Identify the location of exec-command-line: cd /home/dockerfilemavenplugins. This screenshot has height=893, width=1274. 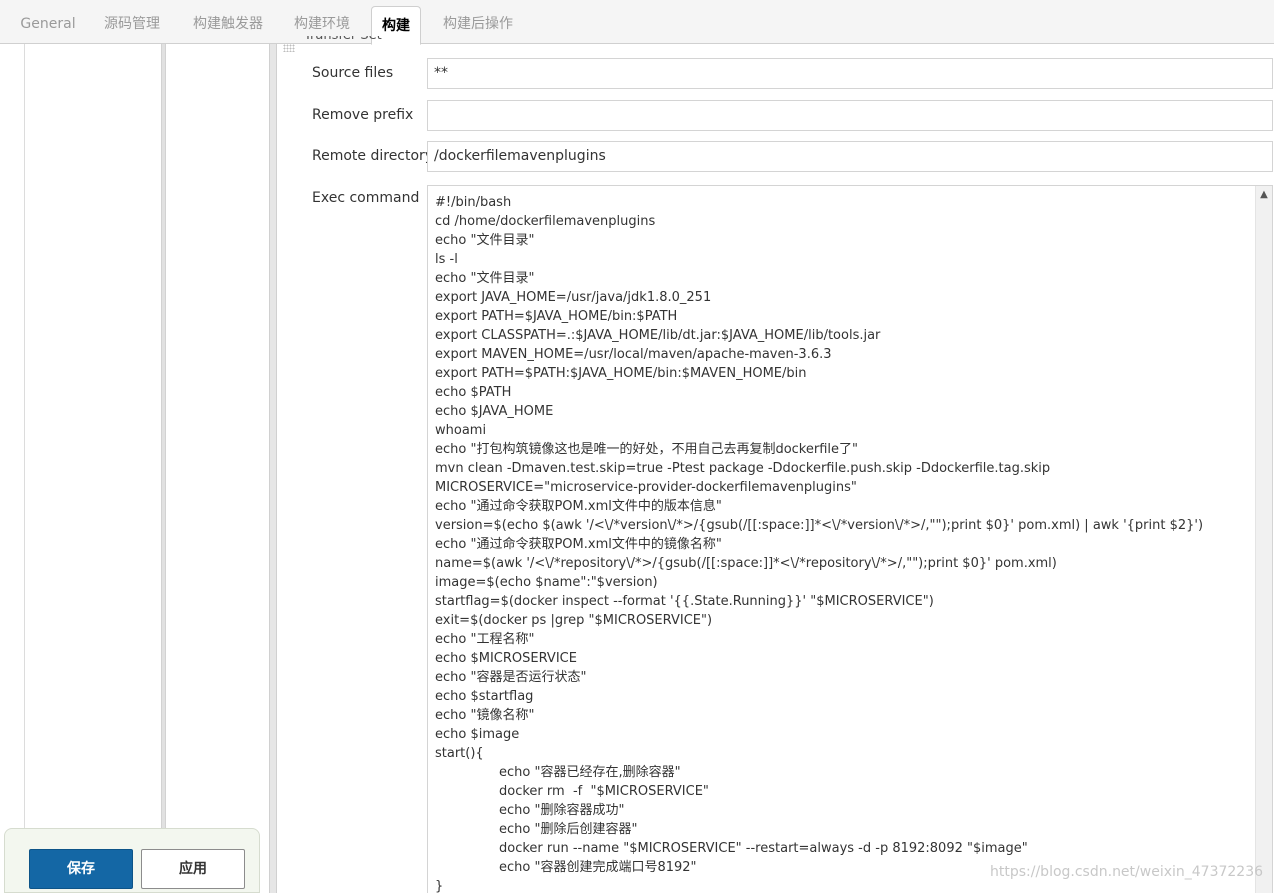
(545, 221).